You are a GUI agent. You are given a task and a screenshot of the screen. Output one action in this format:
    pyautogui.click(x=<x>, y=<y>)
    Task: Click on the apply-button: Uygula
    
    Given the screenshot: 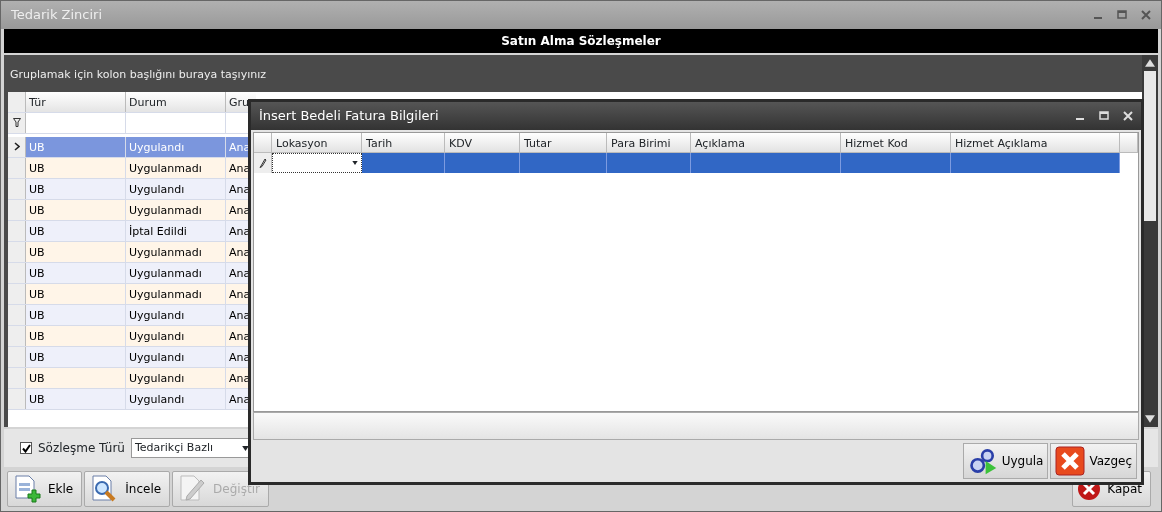 What is the action you would take?
    pyautogui.click(x=1005, y=461)
    